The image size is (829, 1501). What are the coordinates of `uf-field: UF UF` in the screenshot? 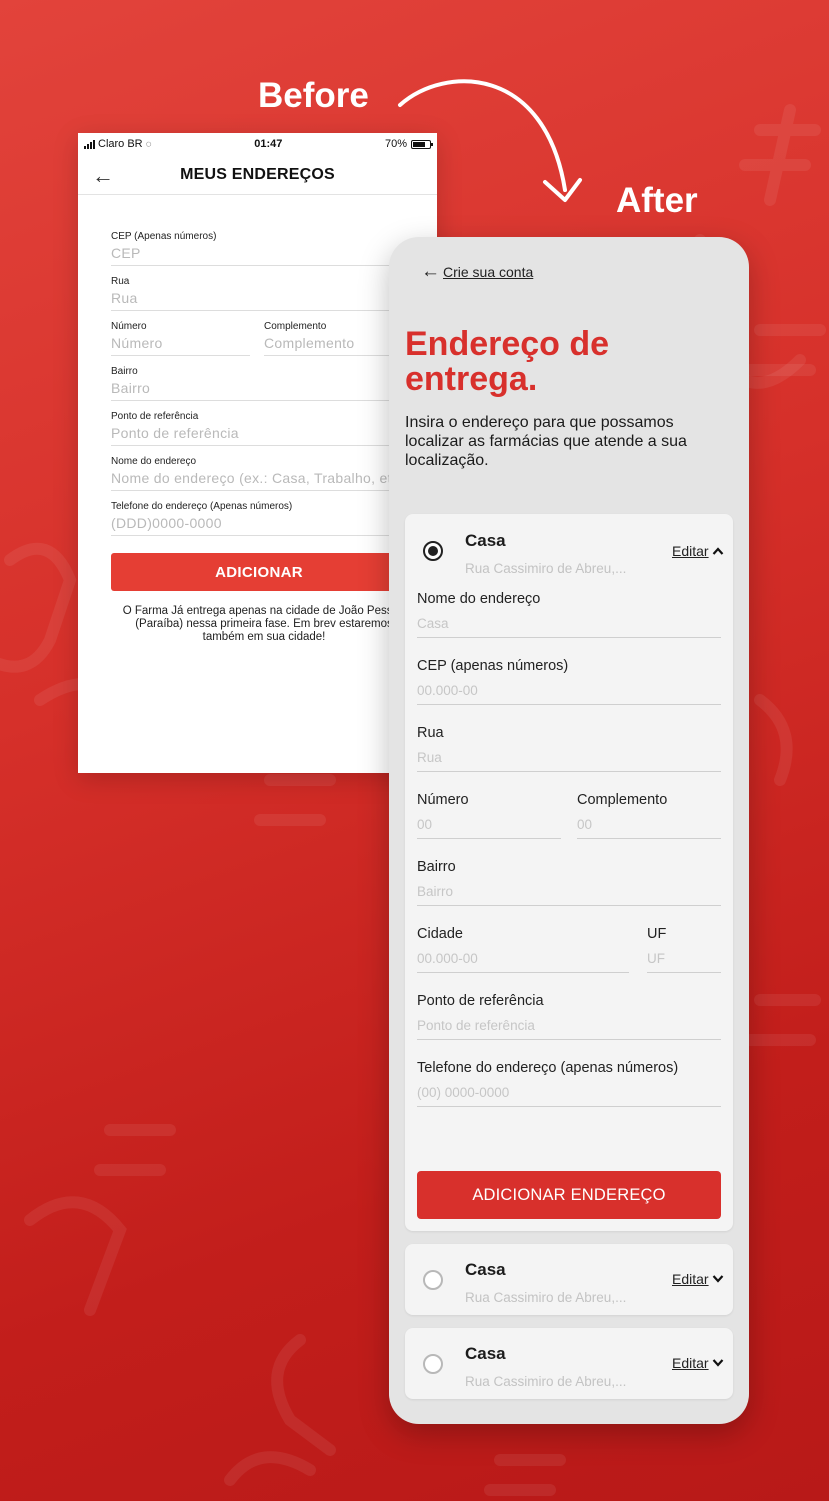 It's located at (684, 949).